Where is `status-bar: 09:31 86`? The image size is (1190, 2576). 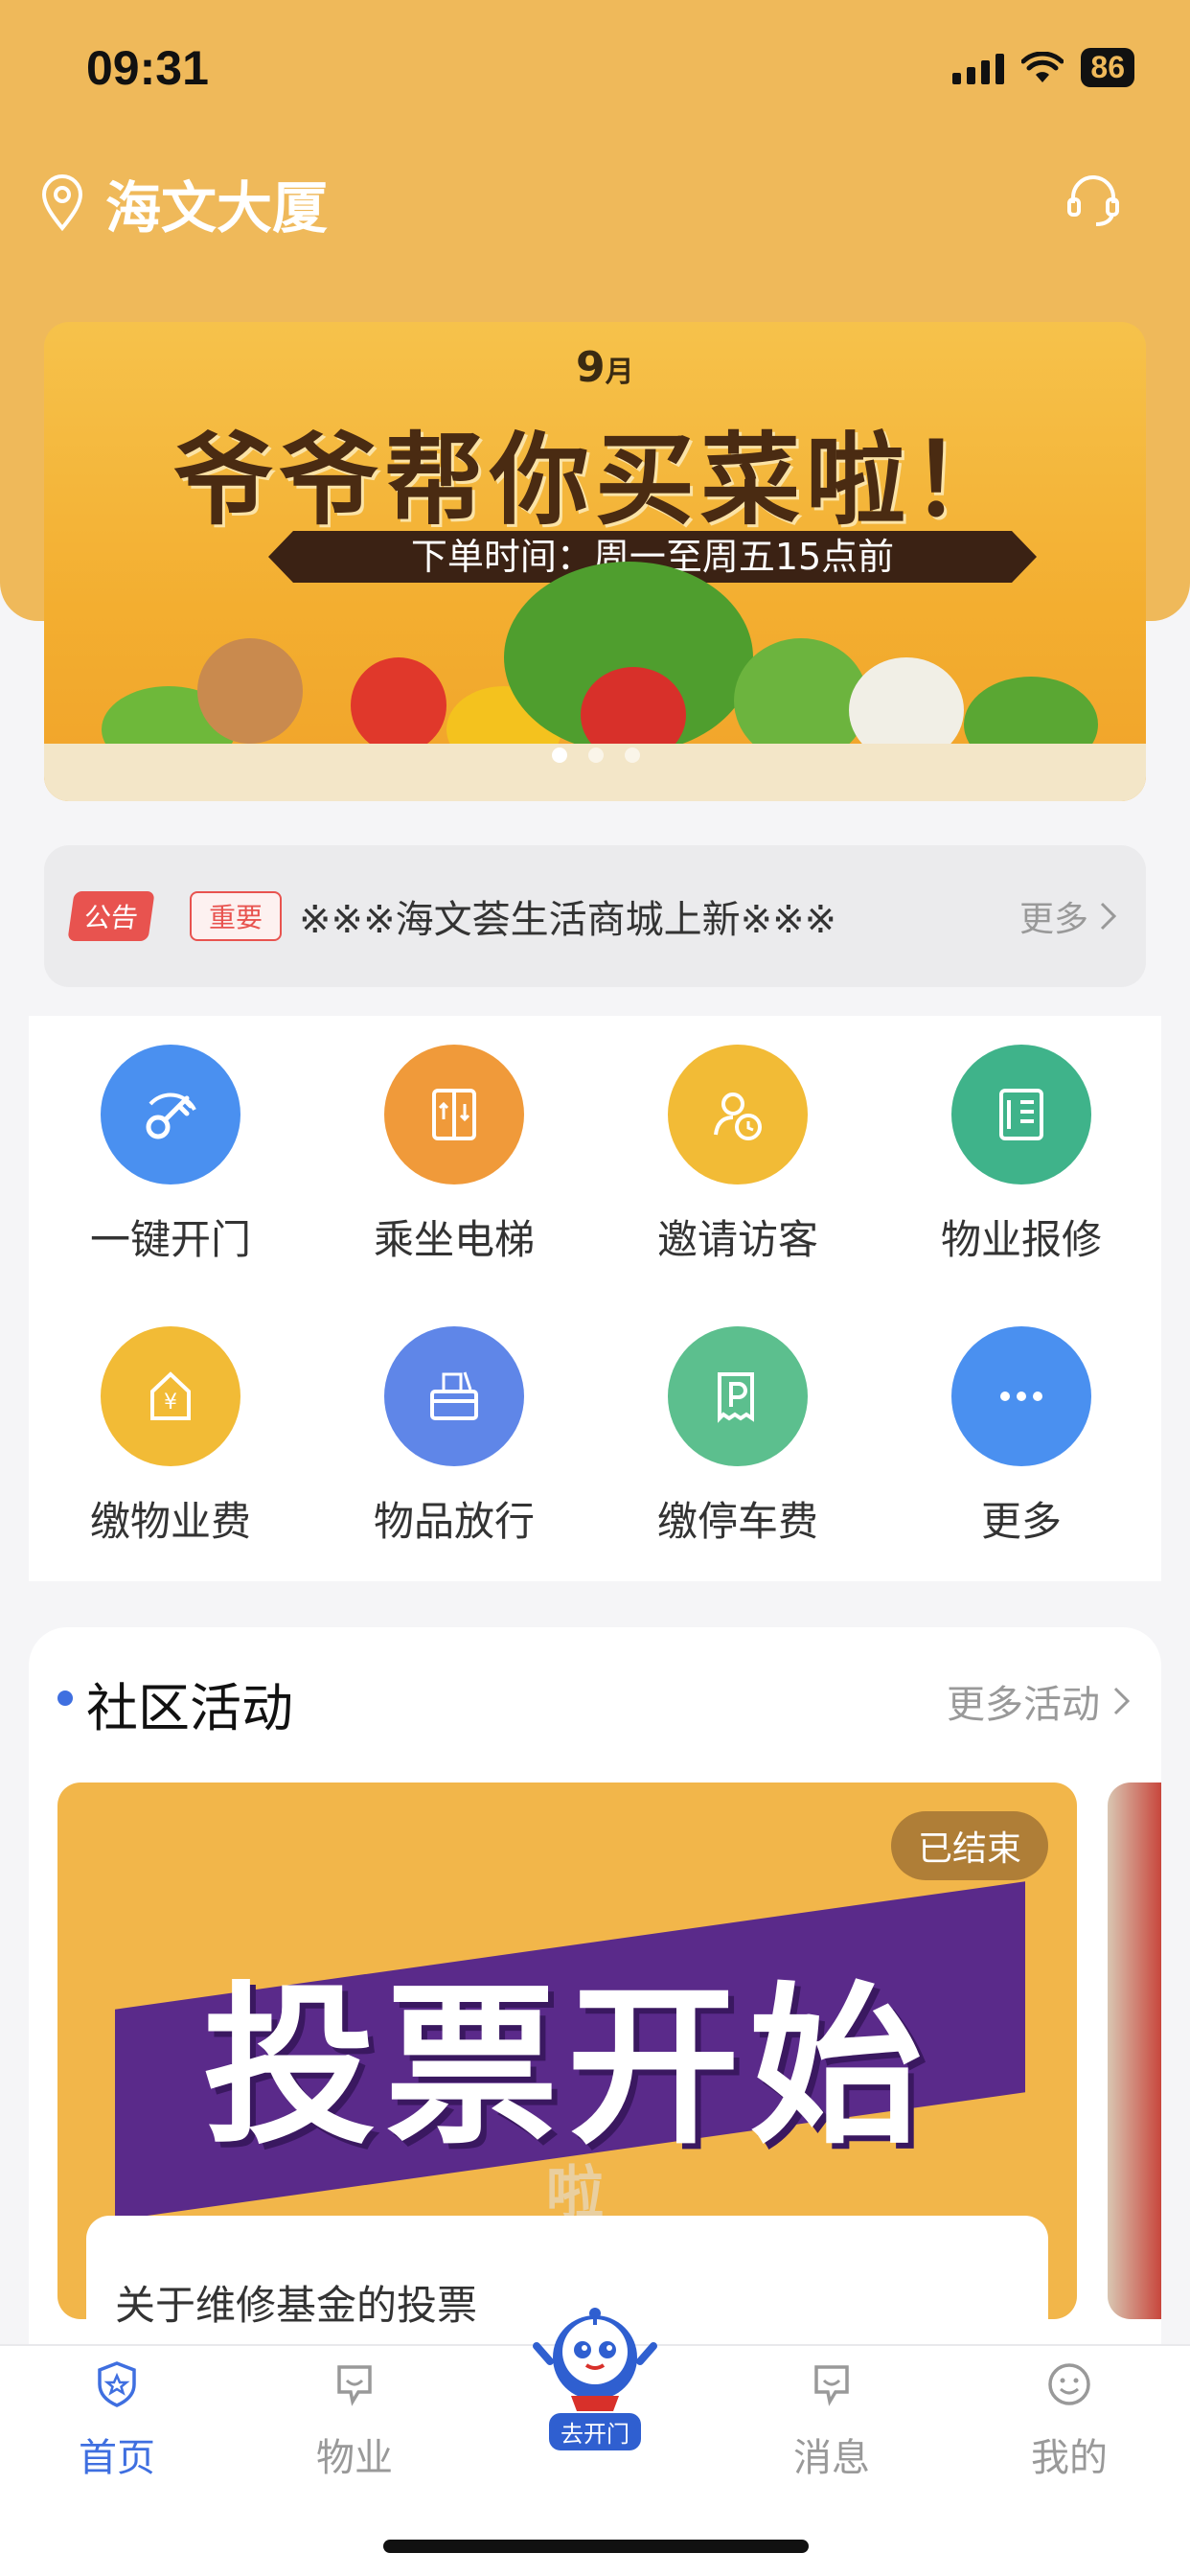 status-bar: 09:31 86 is located at coordinates (595, 72).